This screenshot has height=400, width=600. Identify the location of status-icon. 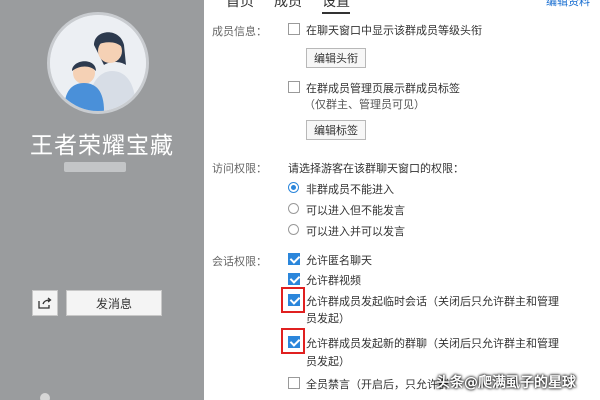
(45, 396).